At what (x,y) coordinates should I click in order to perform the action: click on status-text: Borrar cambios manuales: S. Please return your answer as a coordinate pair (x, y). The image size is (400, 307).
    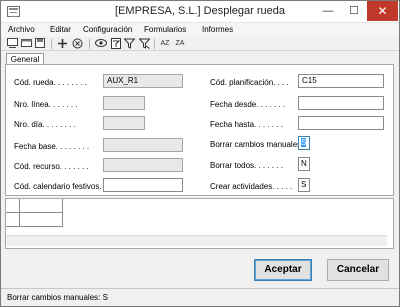
    Looking at the image, I should click on (57, 297).